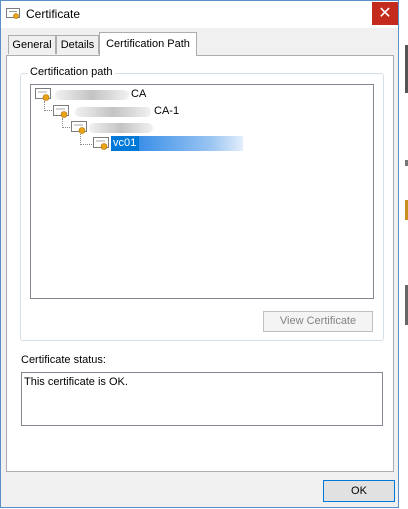 Image resolution: width=408 pixels, height=509 pixels. I want to click on tab-label: Certification Path, so click(148, 44).